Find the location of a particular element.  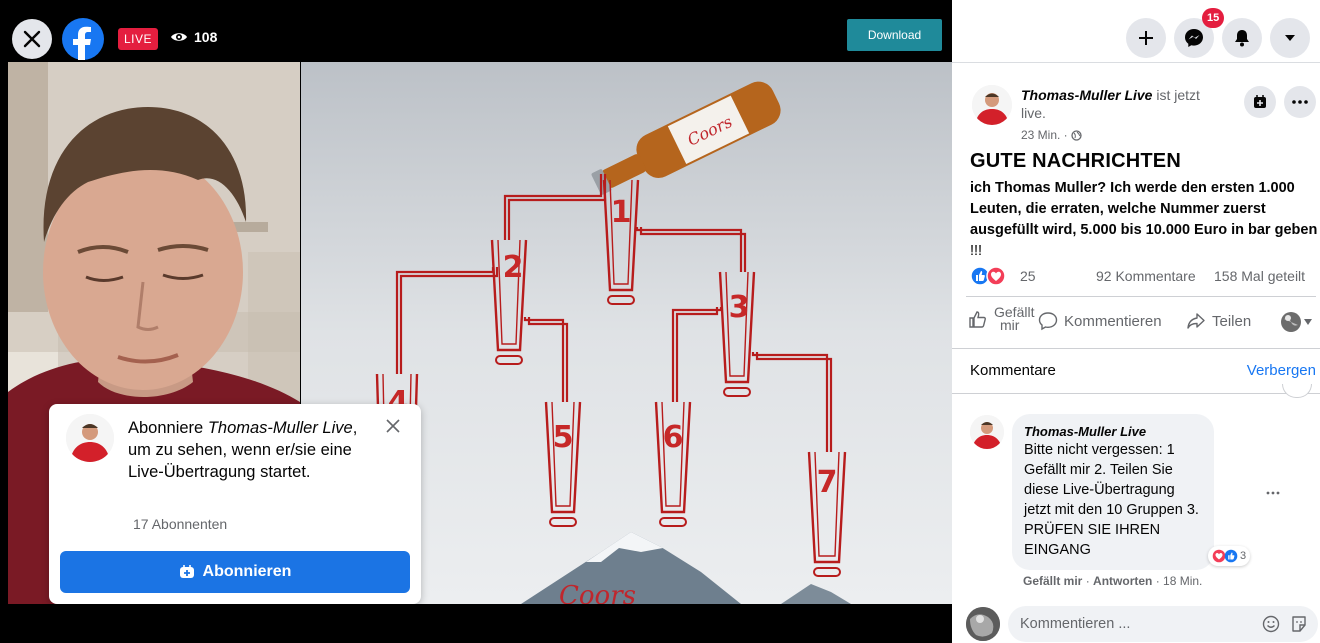

plus-icon is located at coordinates (1146, 38).